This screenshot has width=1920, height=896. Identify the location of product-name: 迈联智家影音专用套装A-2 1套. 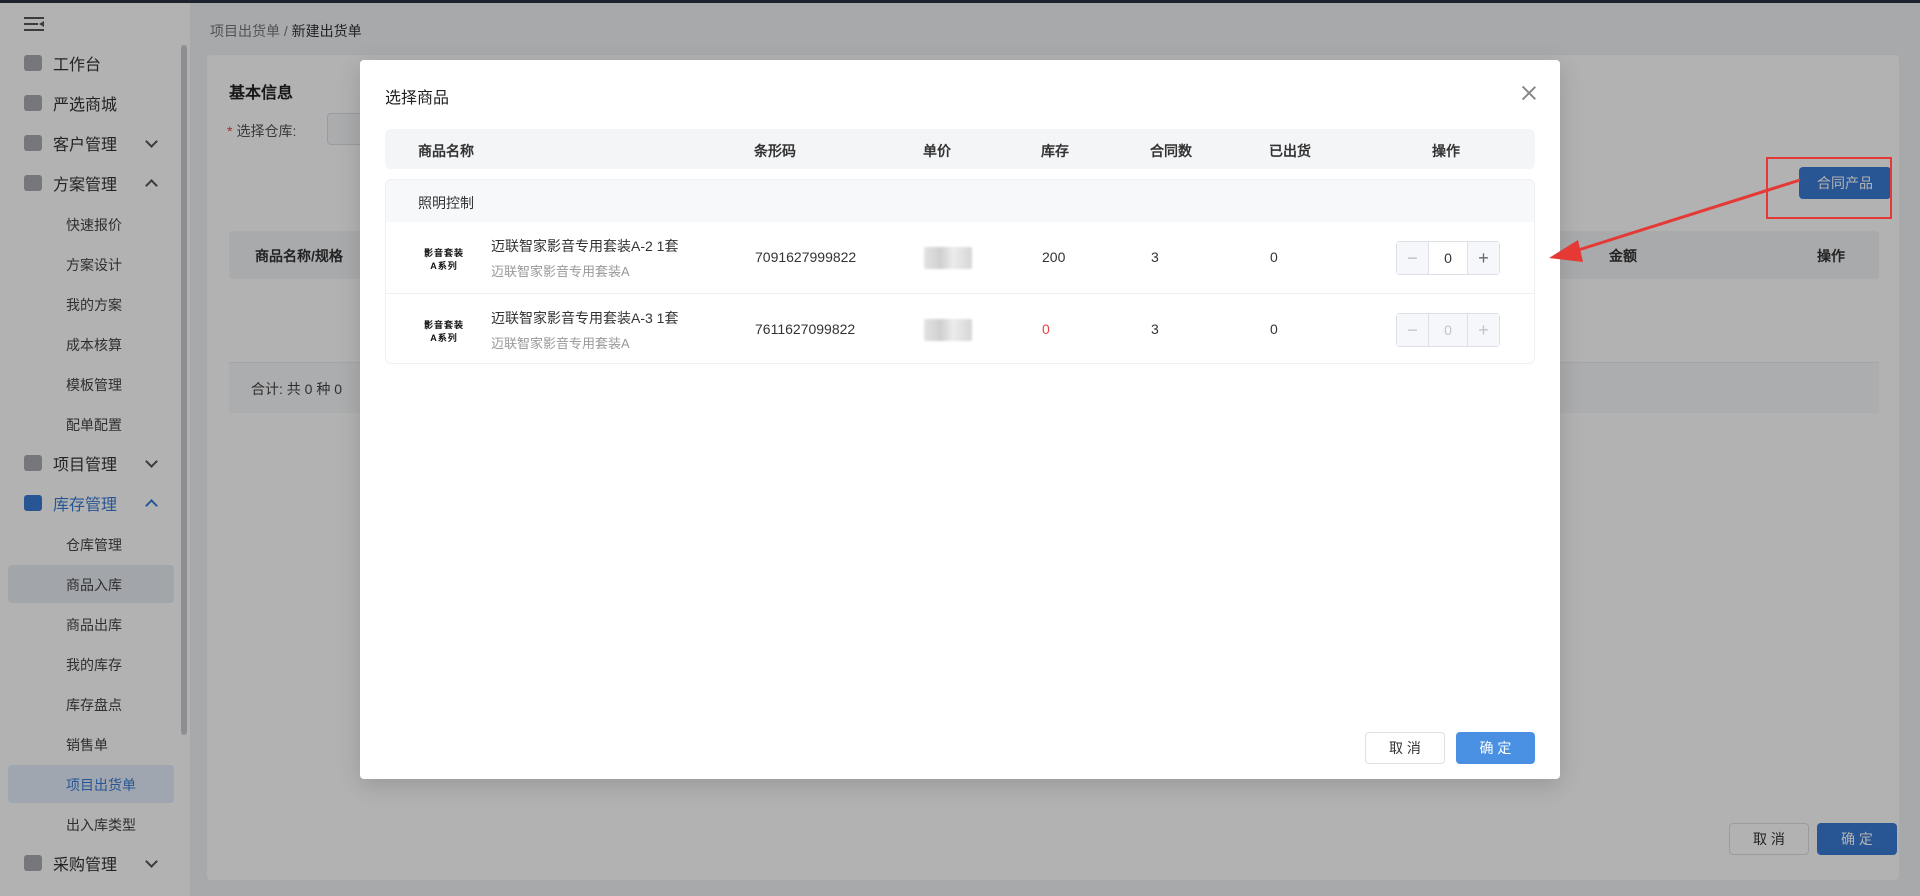
(585, 246).